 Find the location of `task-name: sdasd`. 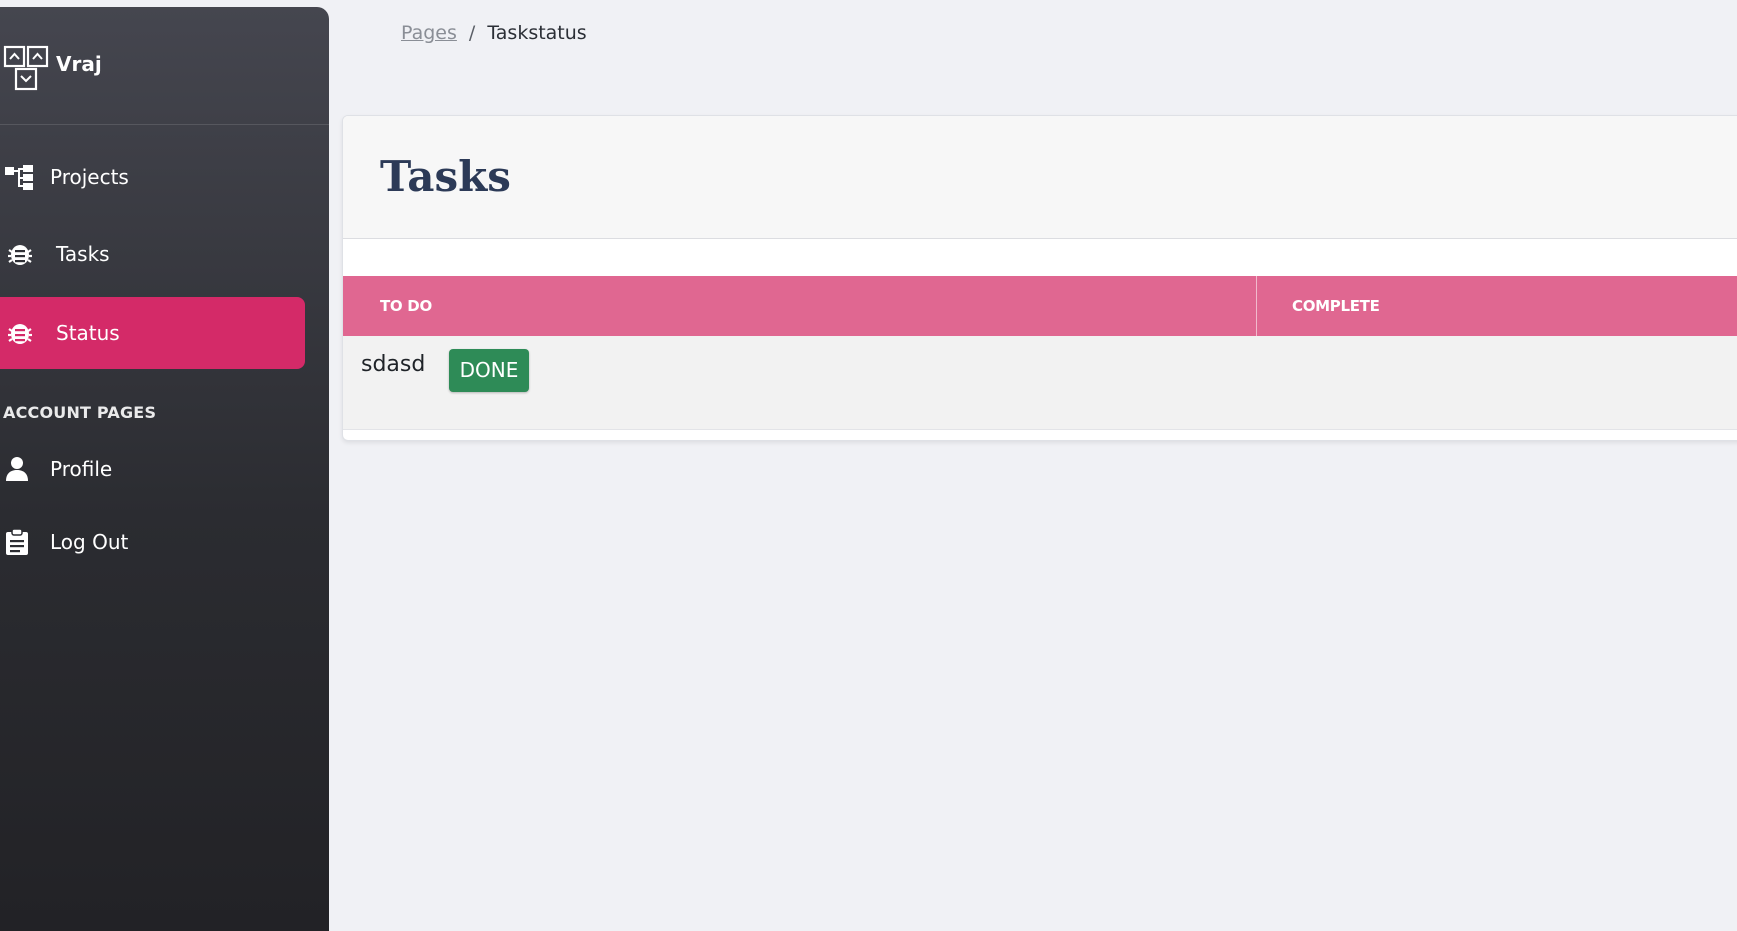

task-name: sdasd is located at coordinates (393, 364).